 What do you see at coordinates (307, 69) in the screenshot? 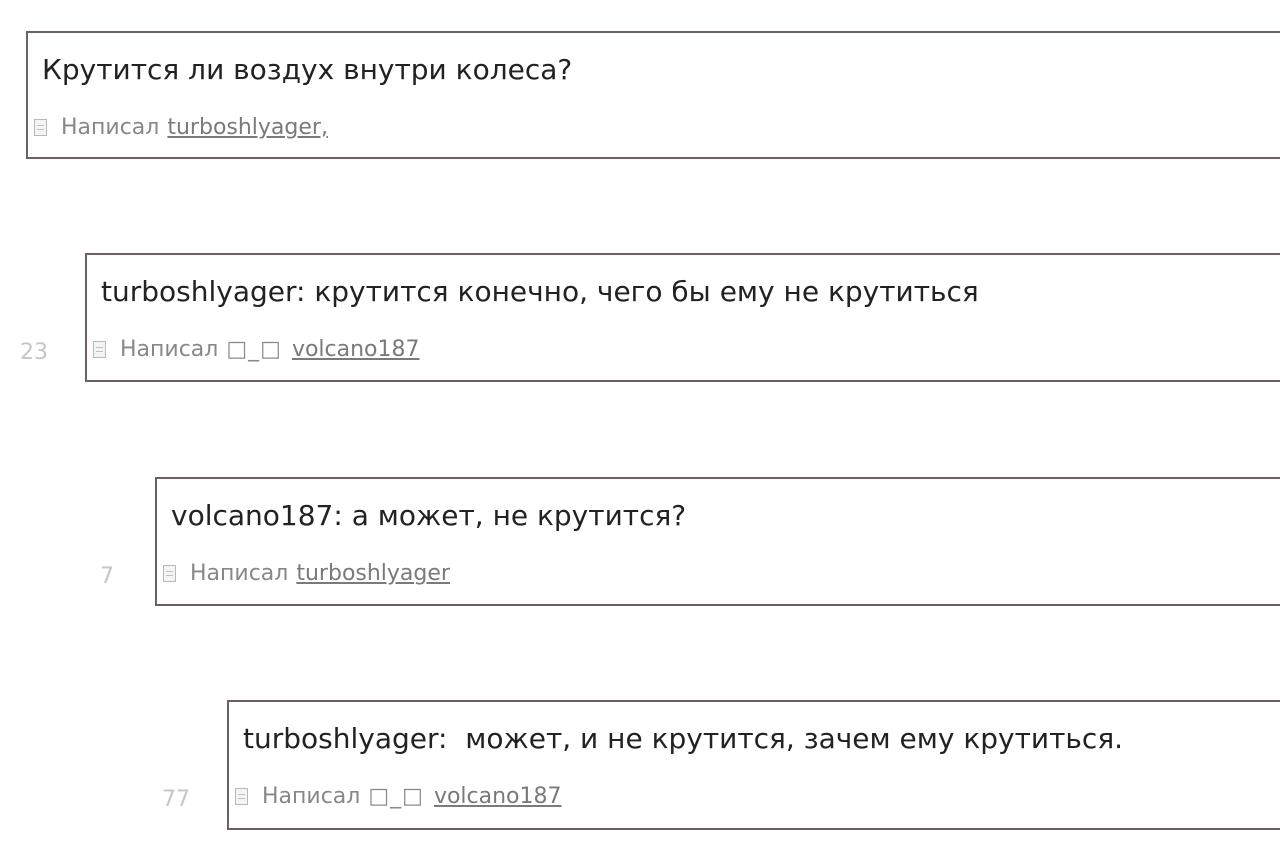
I see `post-message: Крутится ли воздух внутри колеса?` at bounding box center [307, 69].